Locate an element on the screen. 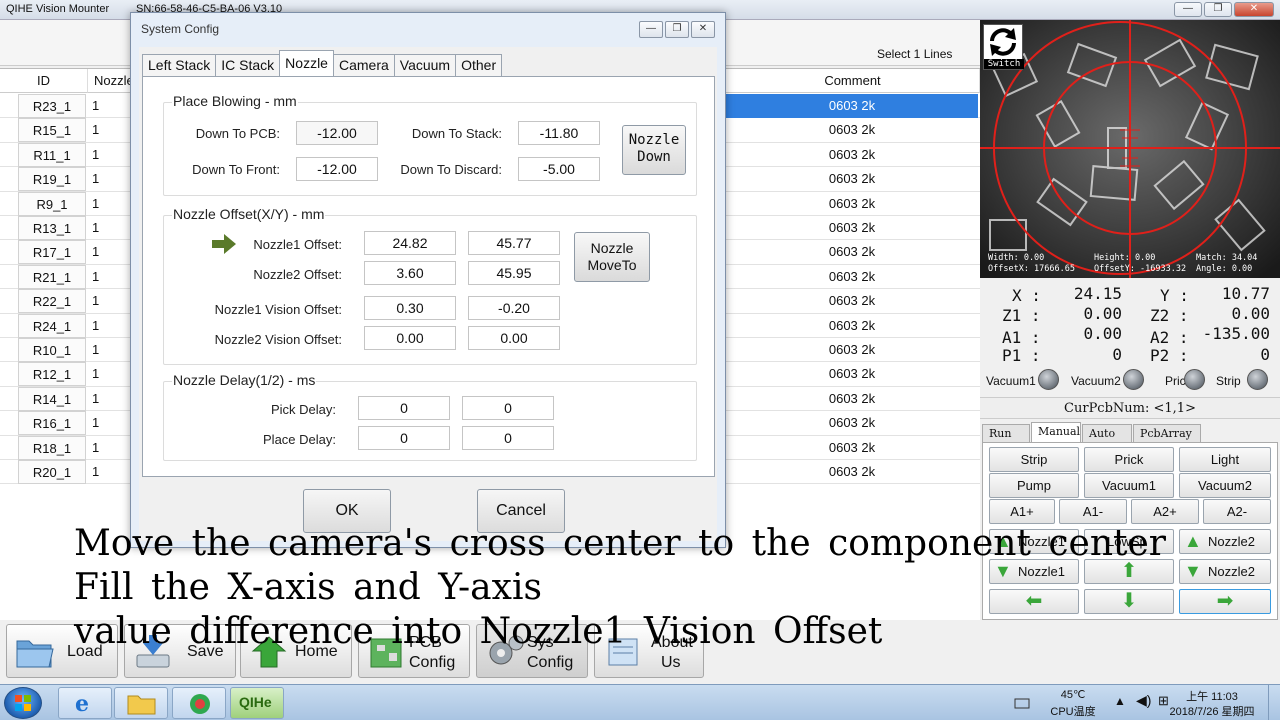 This screenshot has height=720, width=1280. x-value: 24.15 is located at coordinates (1097, 293).